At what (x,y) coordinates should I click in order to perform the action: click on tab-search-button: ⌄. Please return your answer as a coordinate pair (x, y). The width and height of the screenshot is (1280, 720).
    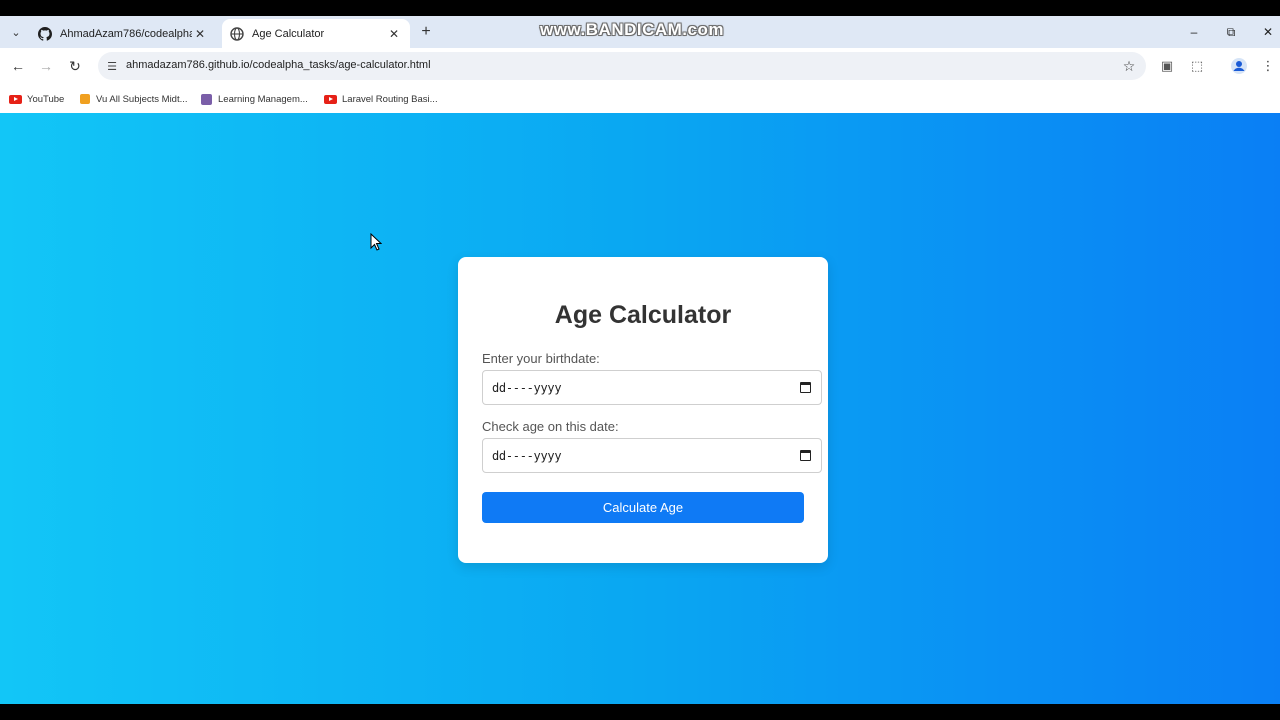
    Looking at the image, I should click on (16, 32).